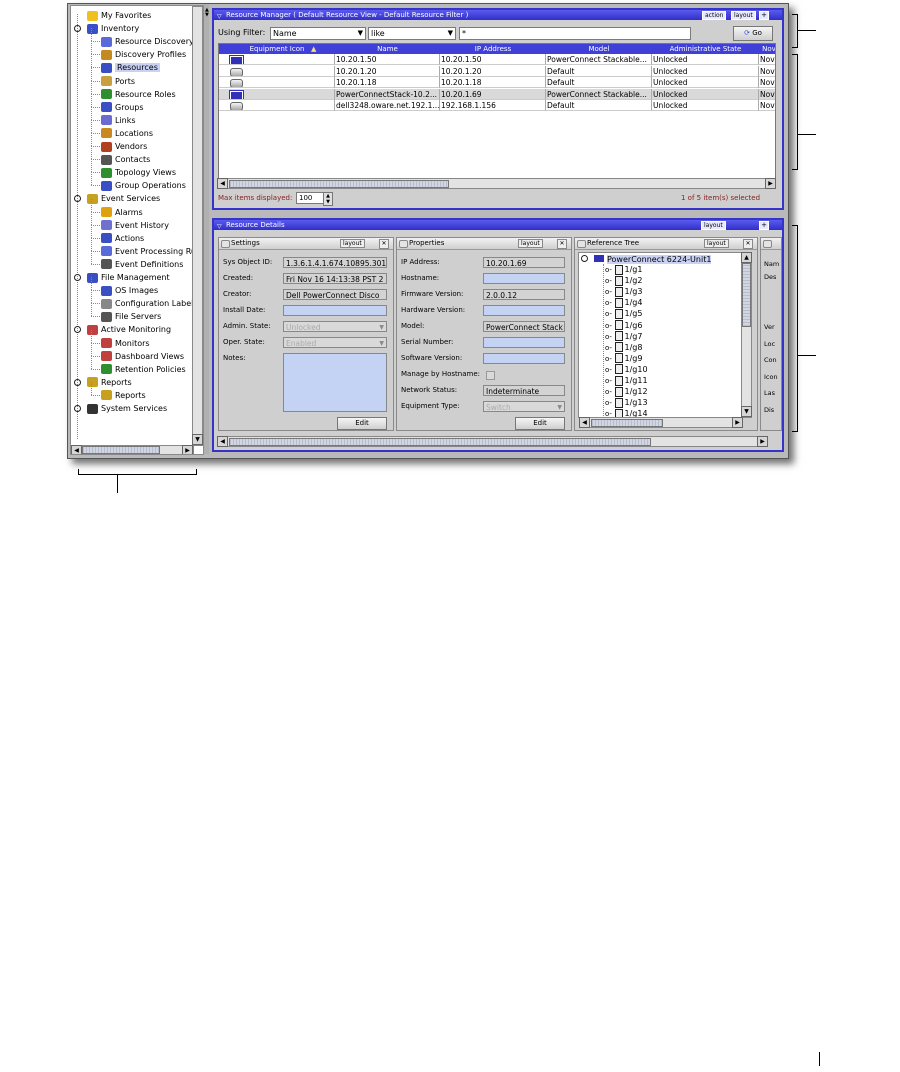  What do you see at coordinates (748, 244) in the screenshot?
I see `reference-tree-close-icon: ✕` at bounding box center [748, 244].